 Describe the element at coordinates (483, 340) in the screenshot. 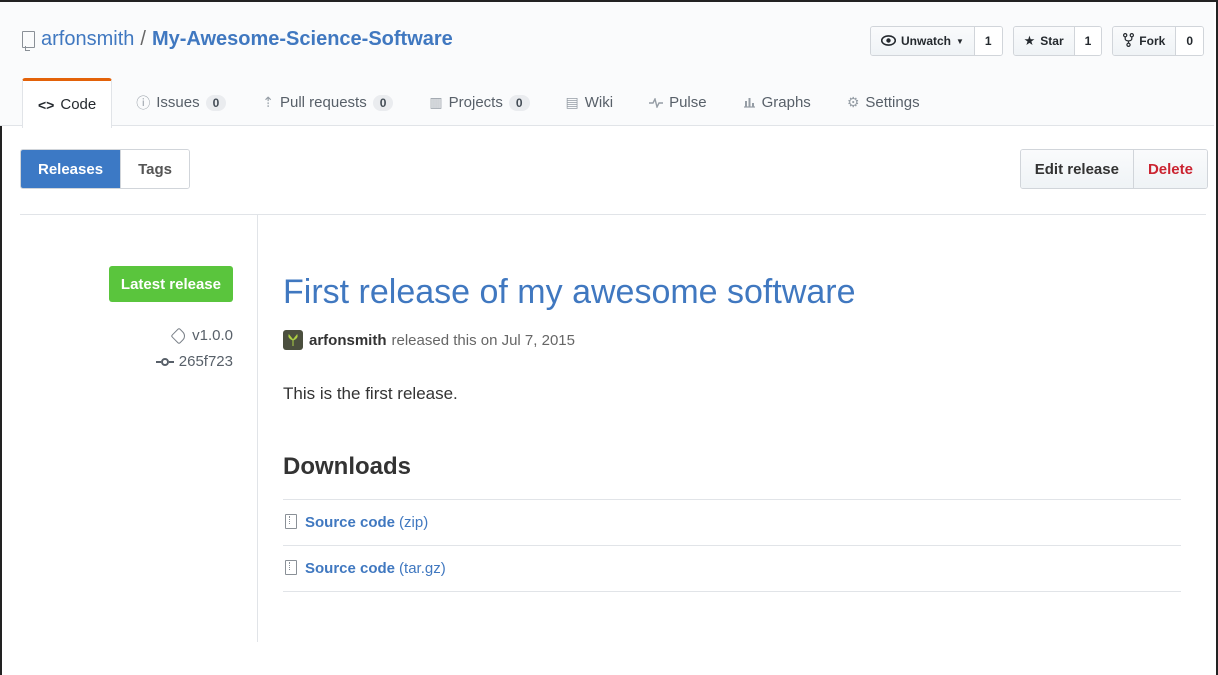

I see `released-text: released this on Jul 7, 2015` at that location.